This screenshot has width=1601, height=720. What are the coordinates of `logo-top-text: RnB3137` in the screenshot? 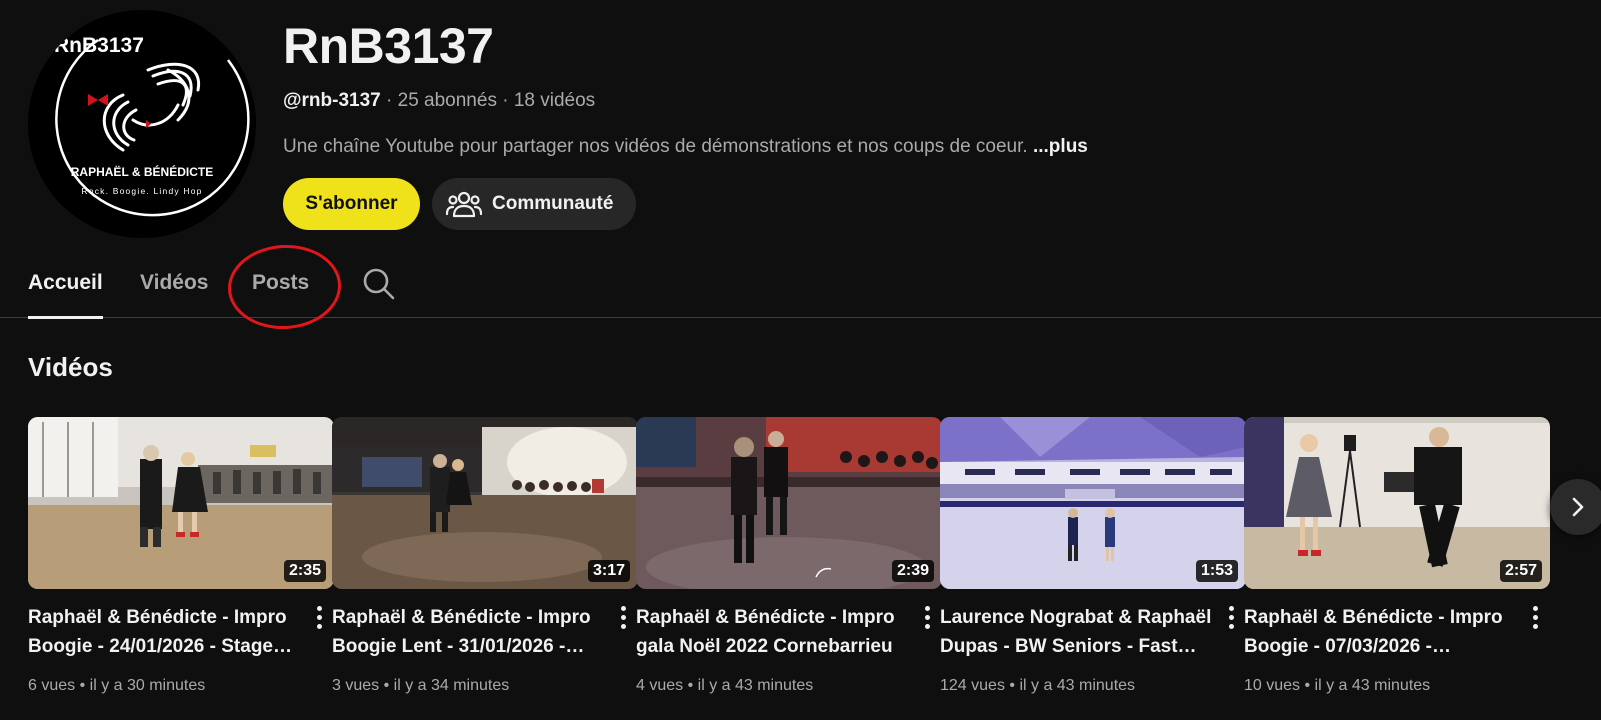 It's located at (99, 45).